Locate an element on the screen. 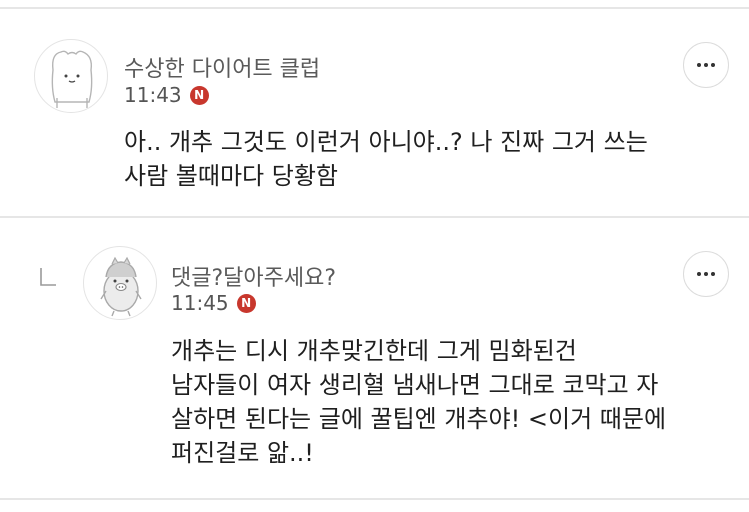 This screenshot has width=749, height=512. comment-nickname: 수상한 다이어트 클럽 is located at coordinates (222, 67).